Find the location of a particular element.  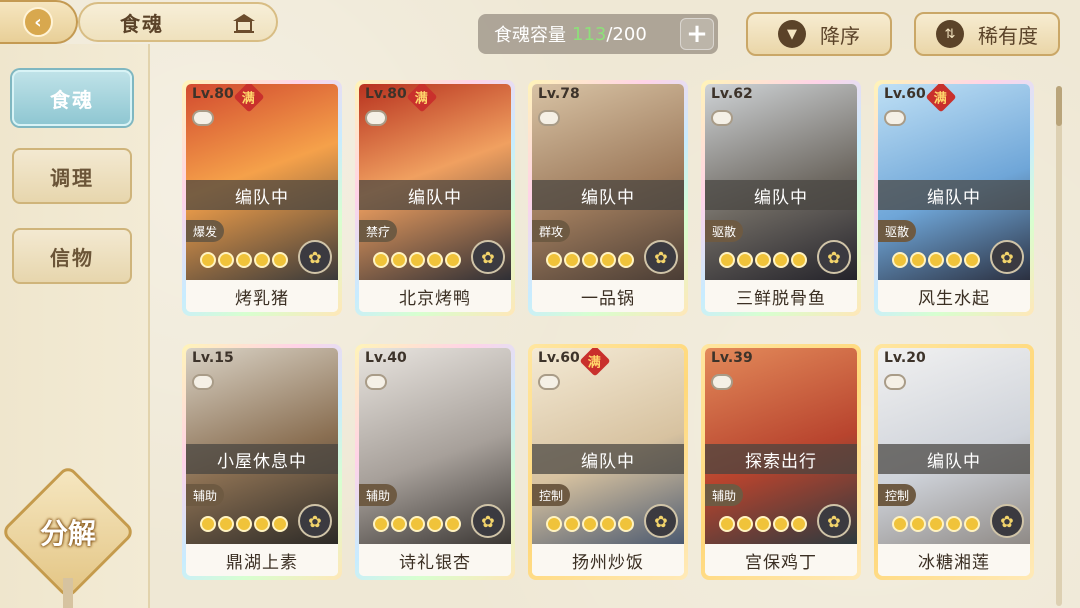

title-bar: 食魂 is located at coordinates (178, 22).